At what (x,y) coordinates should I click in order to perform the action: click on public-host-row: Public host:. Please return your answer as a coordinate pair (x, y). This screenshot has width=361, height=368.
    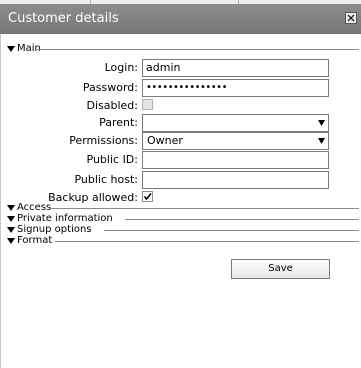
    Looking at the image, I should click on (180, 180).